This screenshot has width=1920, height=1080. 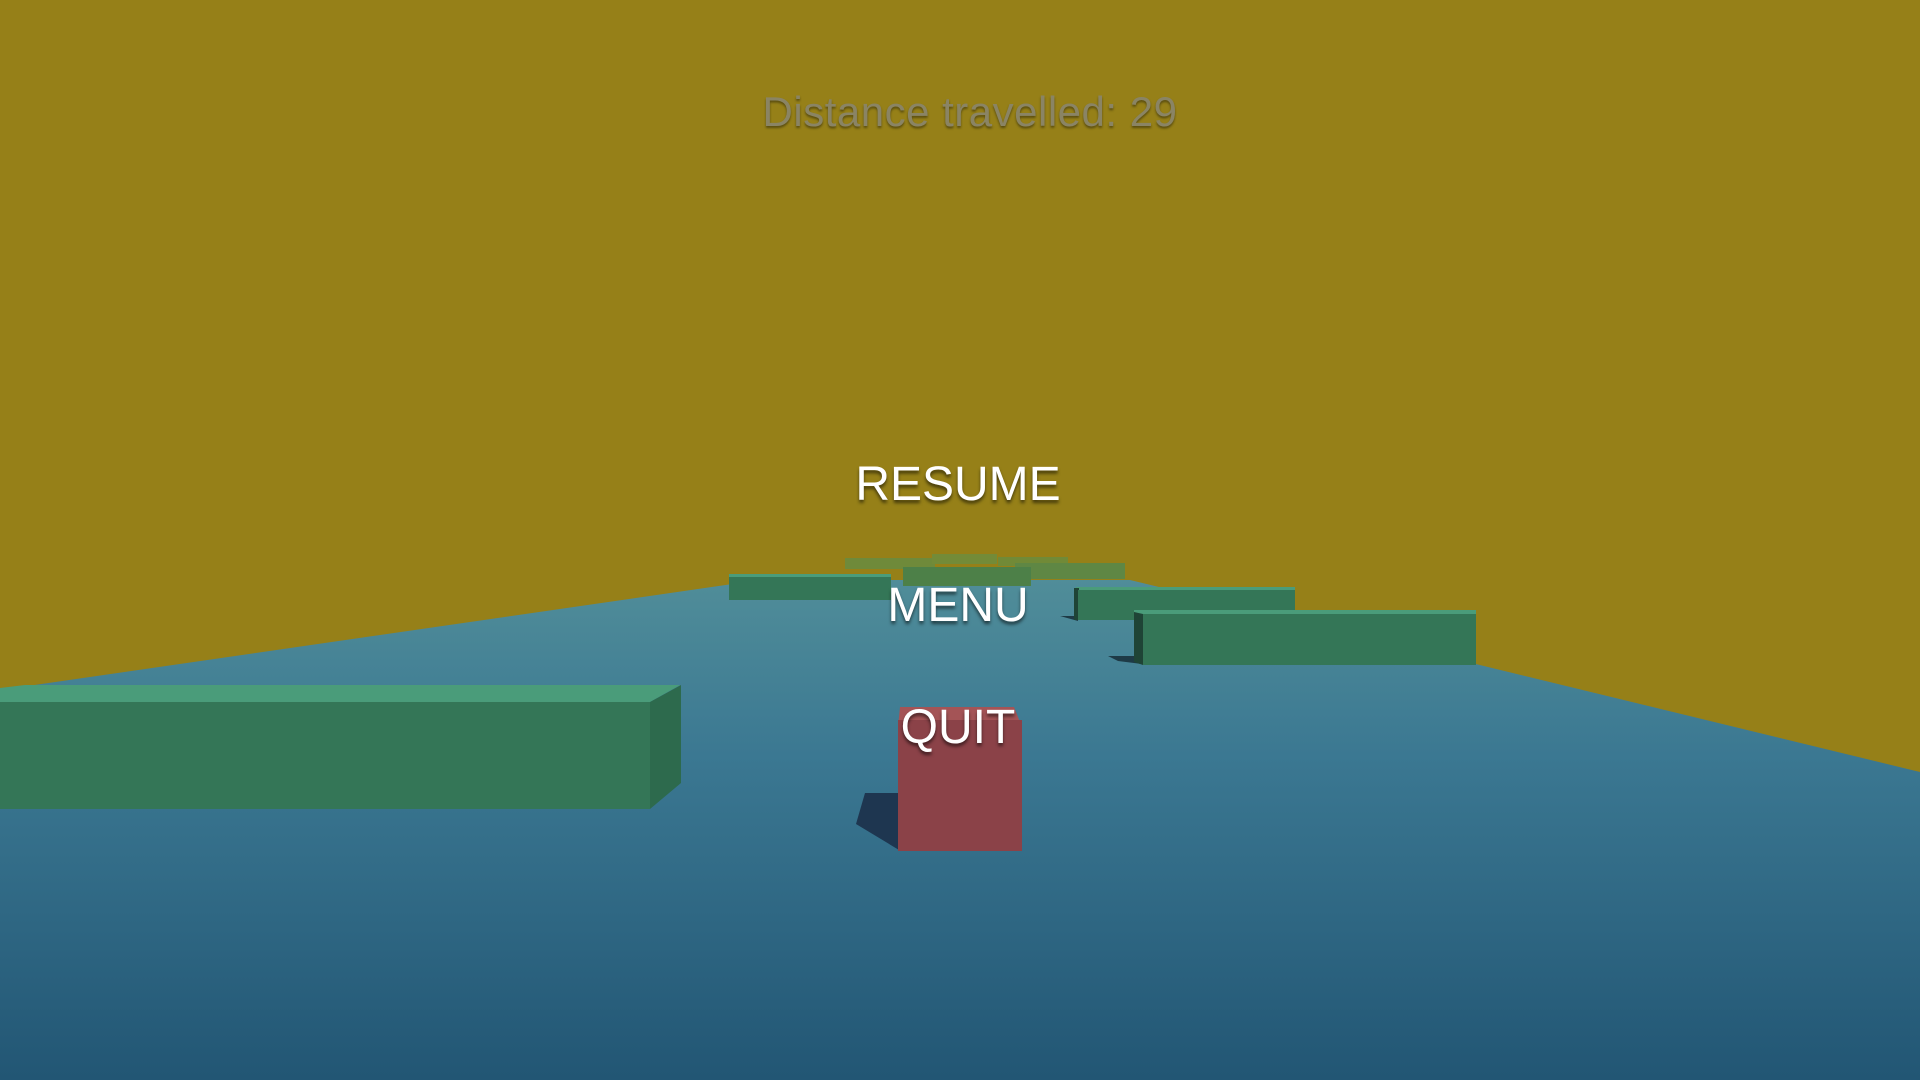 I want to click on resume-button-label: RESUME, so click(x=958, y=484).